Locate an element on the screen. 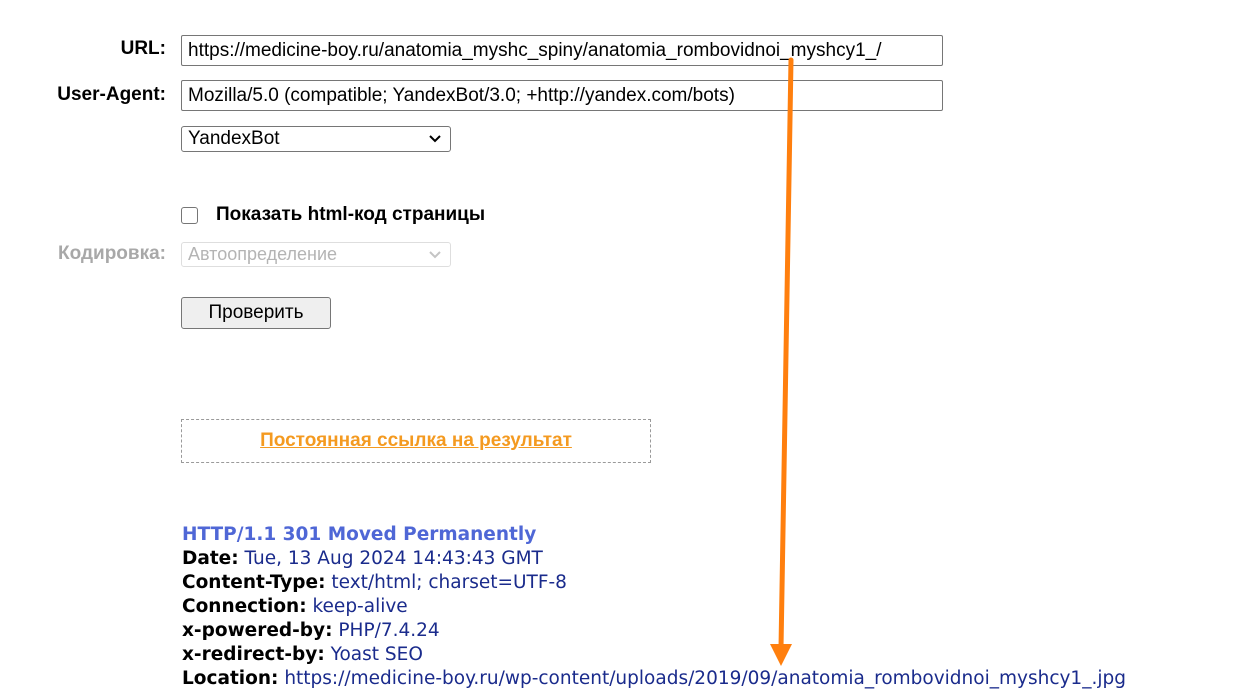  header-key: Date: is located at coordinates (210, 558).